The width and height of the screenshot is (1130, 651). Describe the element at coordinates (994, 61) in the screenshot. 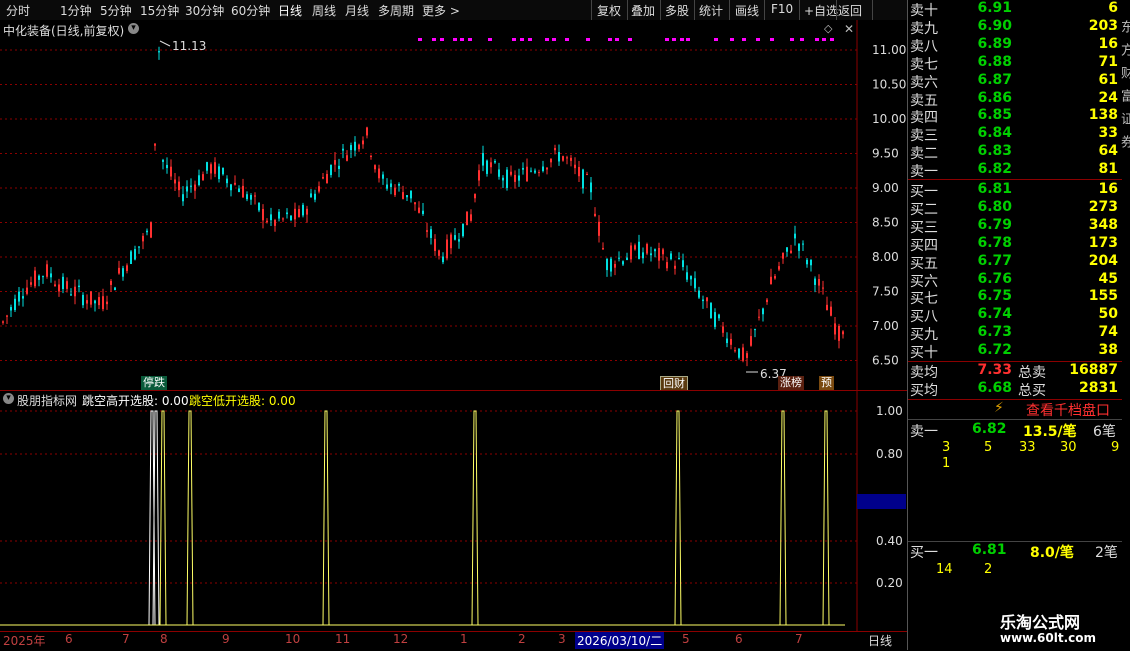

I see `level-price: 6.88` at that location.